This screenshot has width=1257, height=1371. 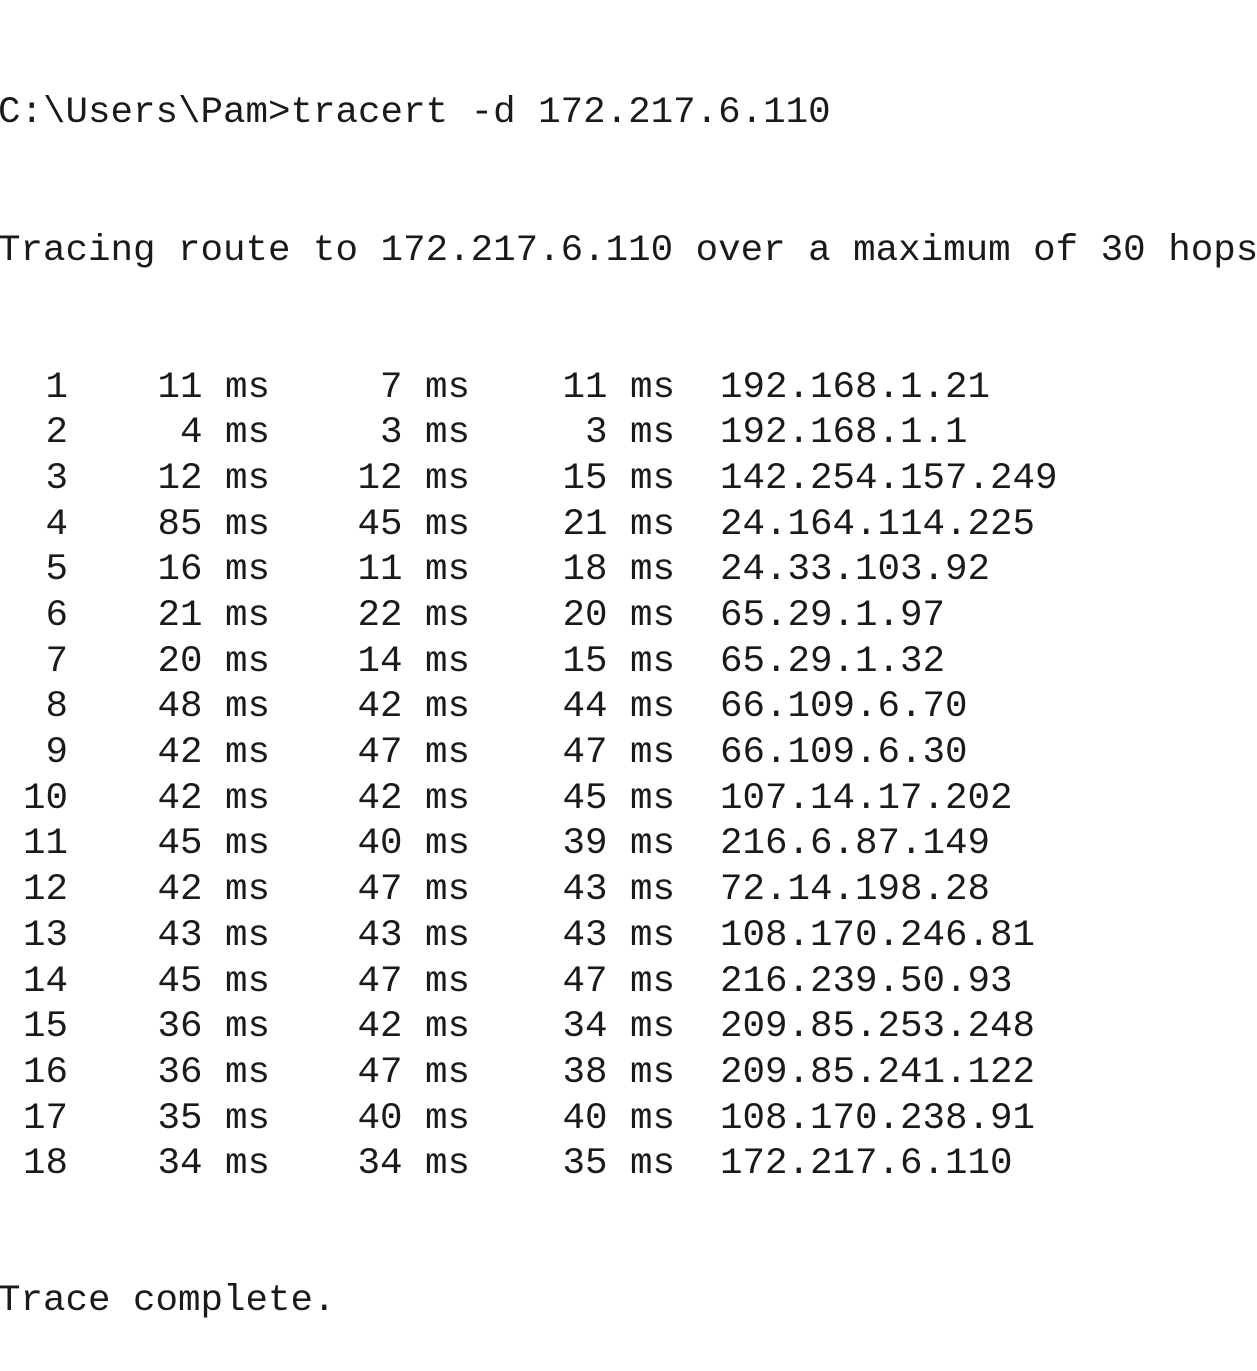 I want to click on hop-ip-address: 192.168.1.21, so click(x=855, y=387).